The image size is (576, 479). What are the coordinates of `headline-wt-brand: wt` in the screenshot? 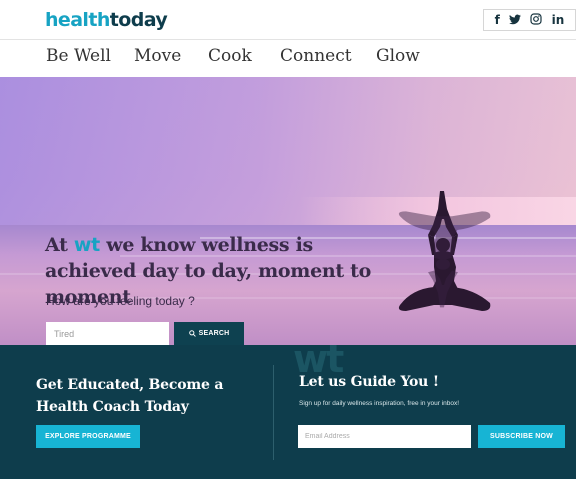 It's located at (86, 245).